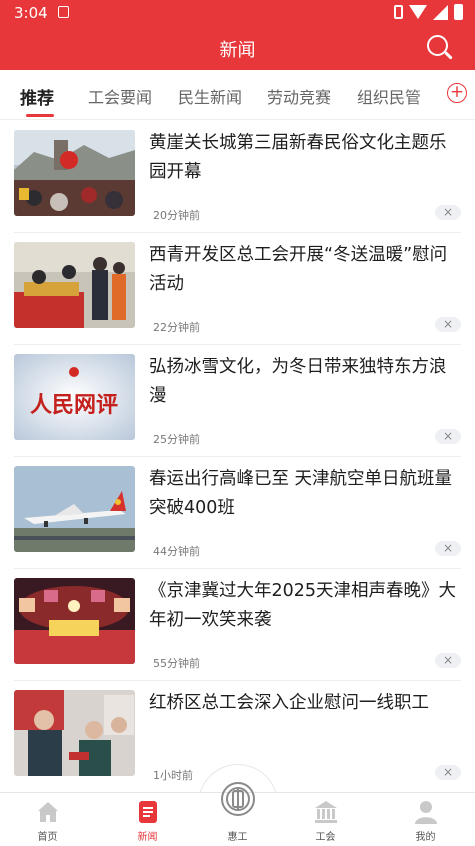 The image size is (475, 846). What do you see at coordinates (426, 812) in the screenshot?
I see `user-icon` at bounding box center [426, 812].